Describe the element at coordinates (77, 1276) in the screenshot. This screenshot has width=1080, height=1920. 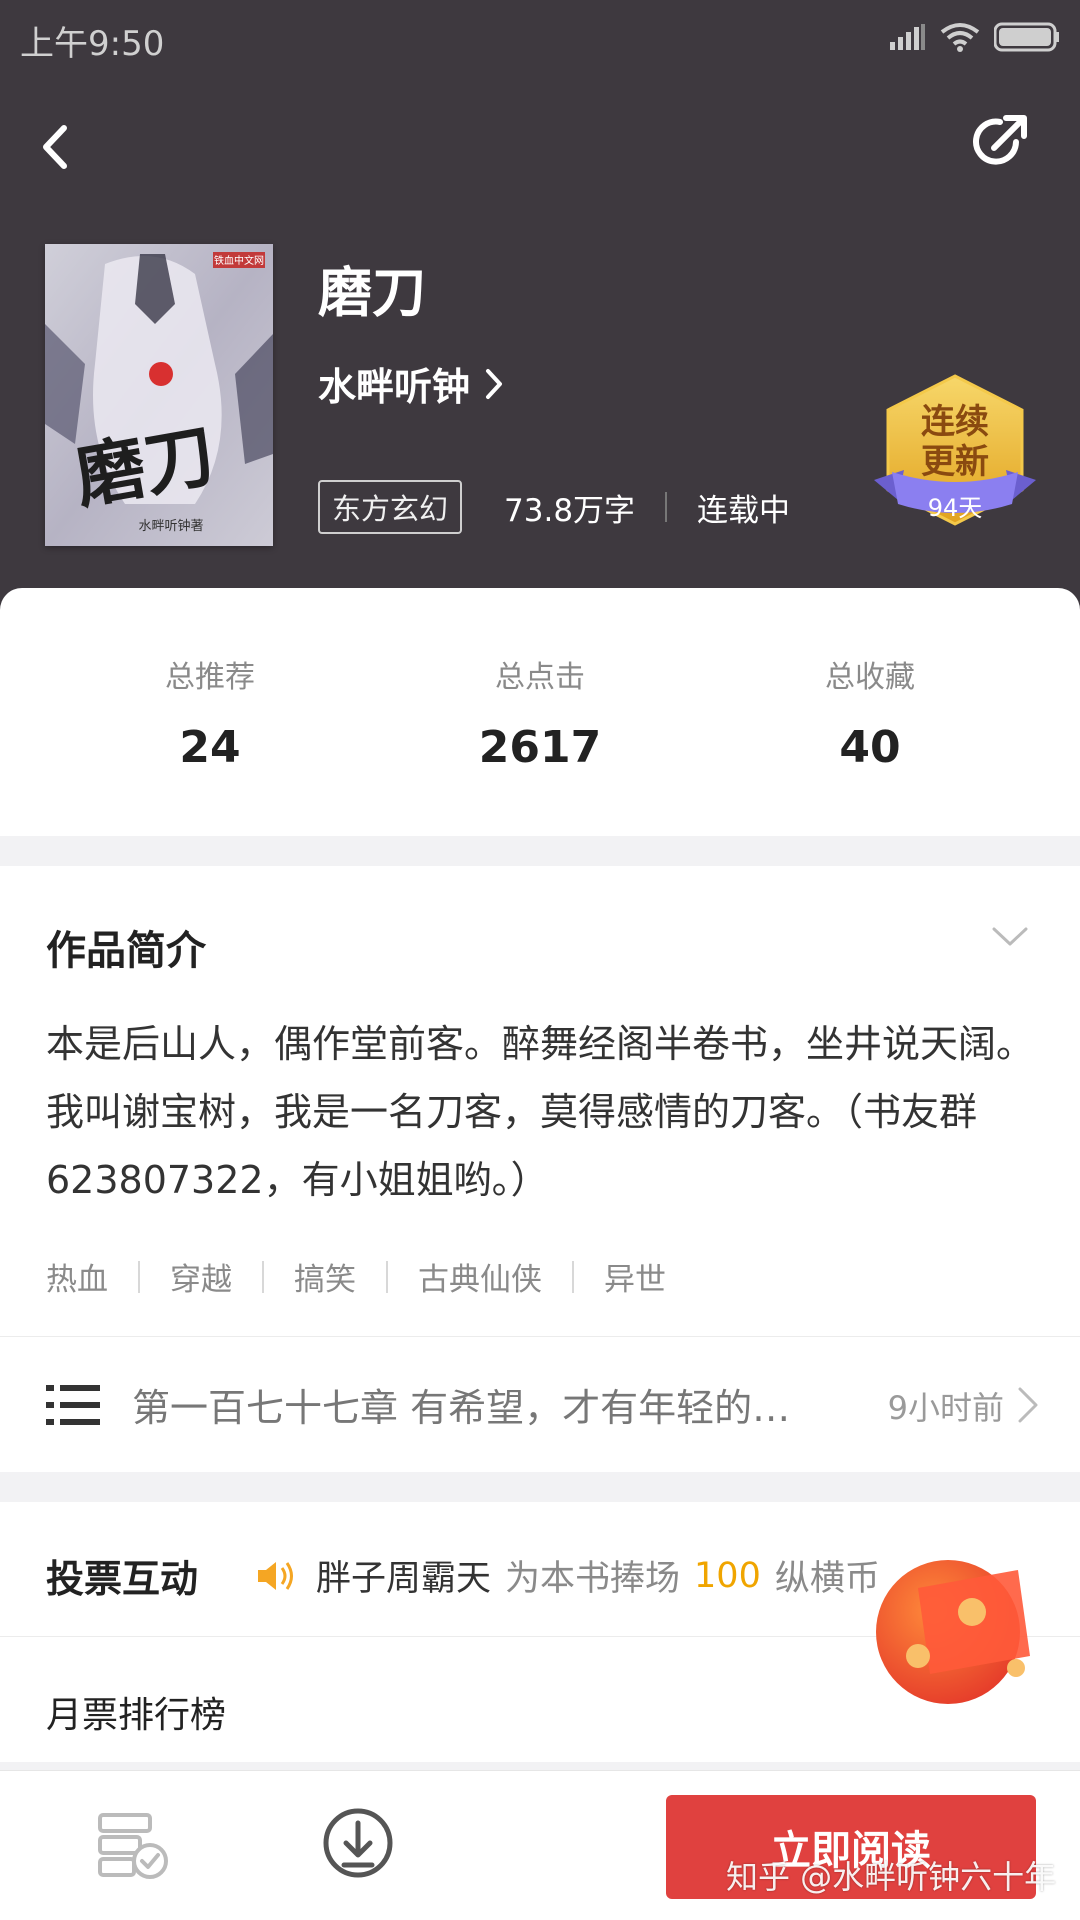
I see `tag-item: 热血` at that location.